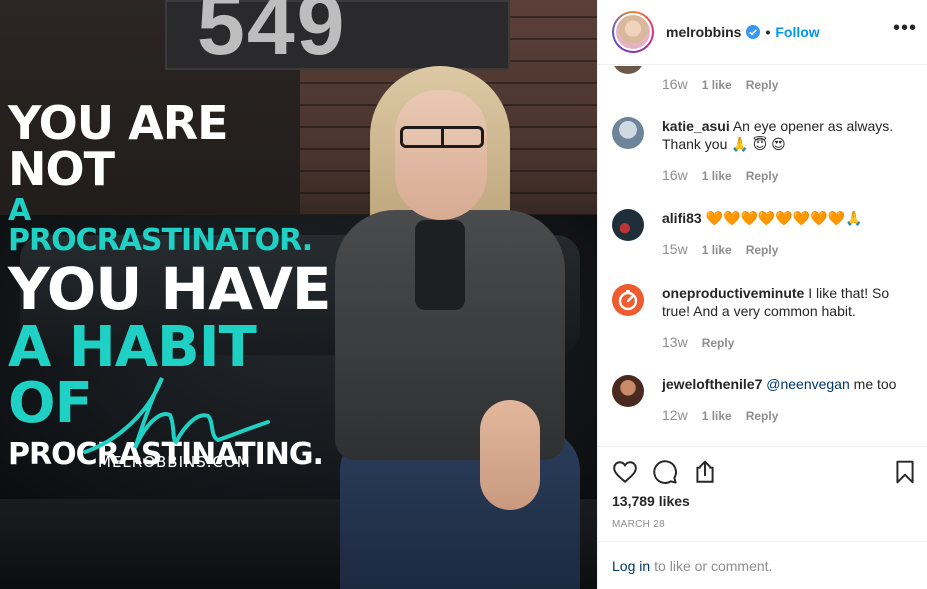 This screenshot has width=927, height=589. I want to click on avatar, so click(633, 32).